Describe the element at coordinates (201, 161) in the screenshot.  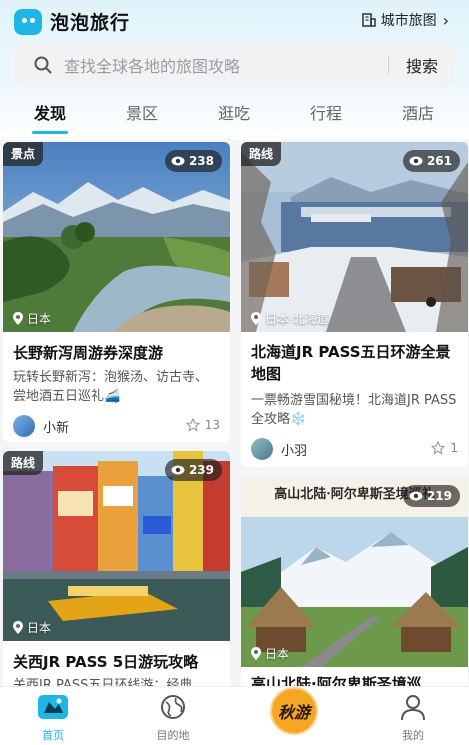
I see `view-count-value: 238` at that location.